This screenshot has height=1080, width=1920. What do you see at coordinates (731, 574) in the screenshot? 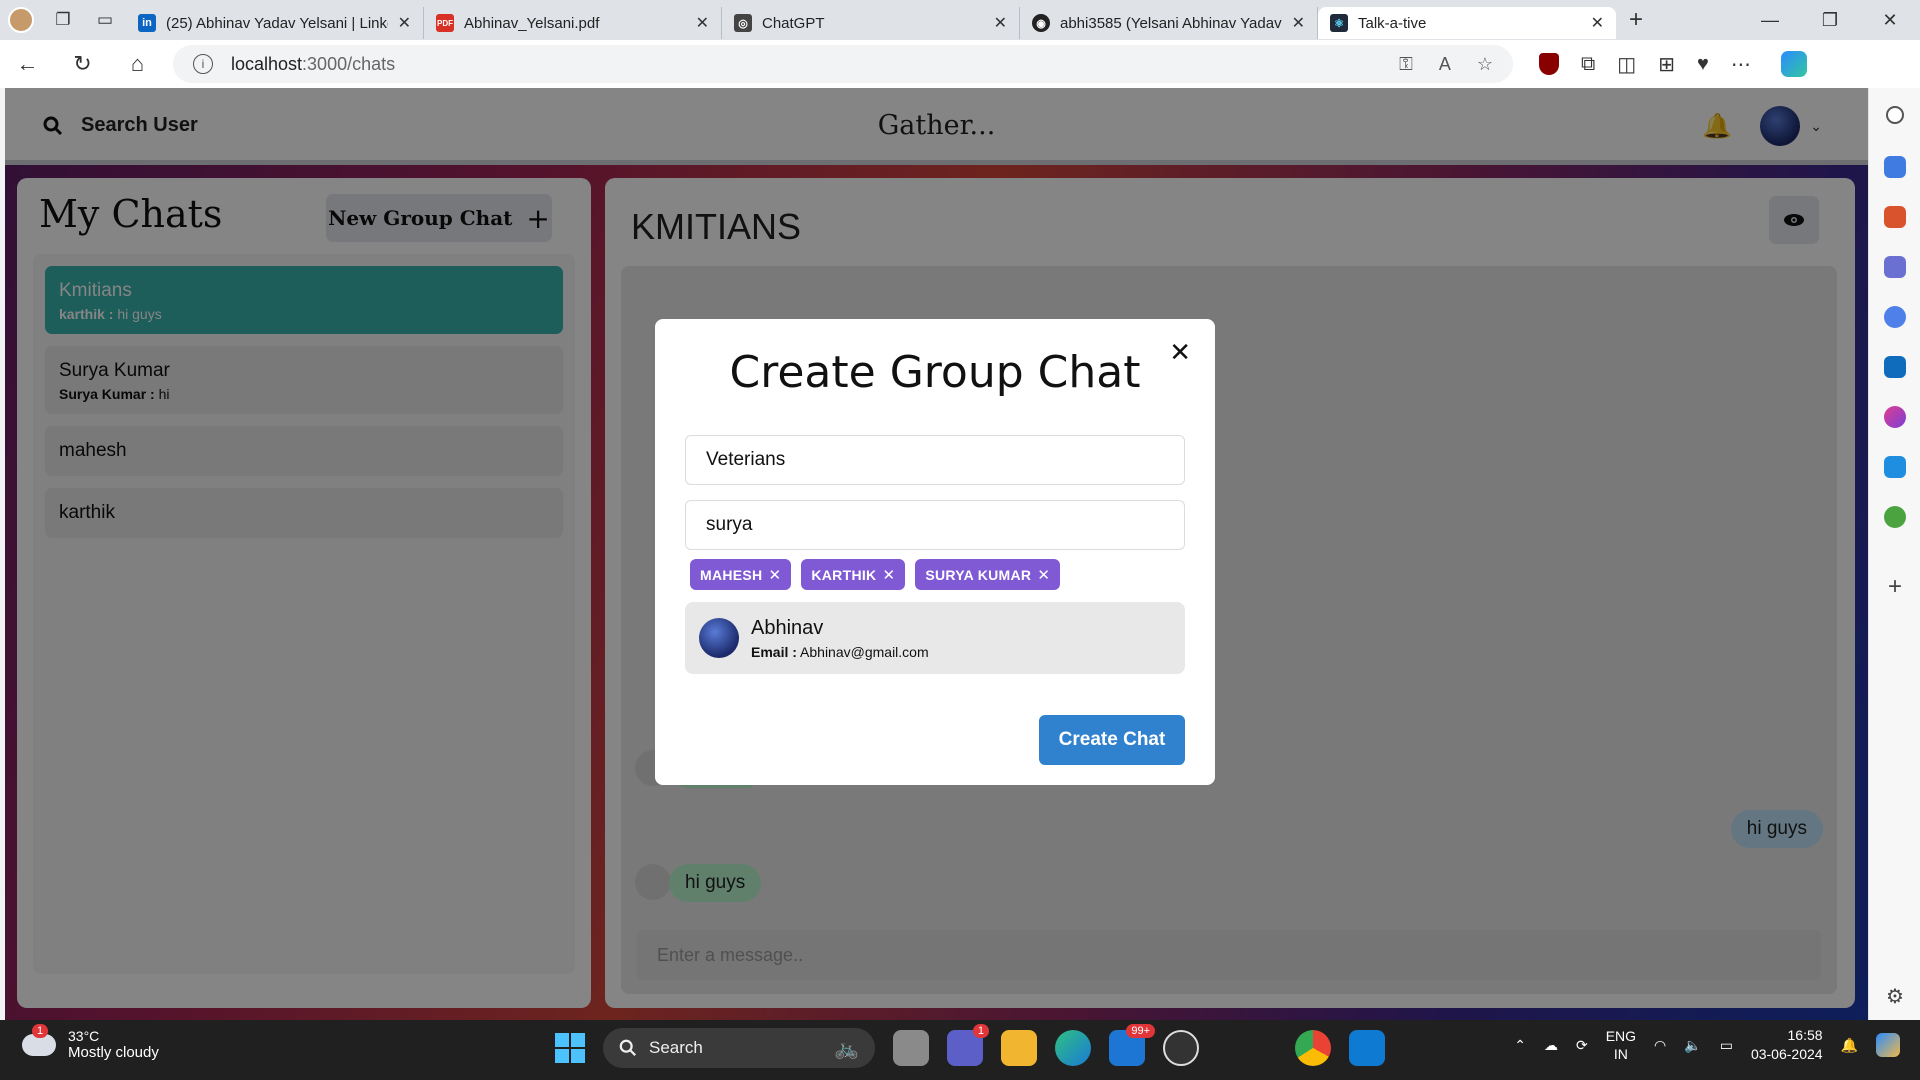
I see `chip-label: MAHESH` at bounding box center [731, 574].